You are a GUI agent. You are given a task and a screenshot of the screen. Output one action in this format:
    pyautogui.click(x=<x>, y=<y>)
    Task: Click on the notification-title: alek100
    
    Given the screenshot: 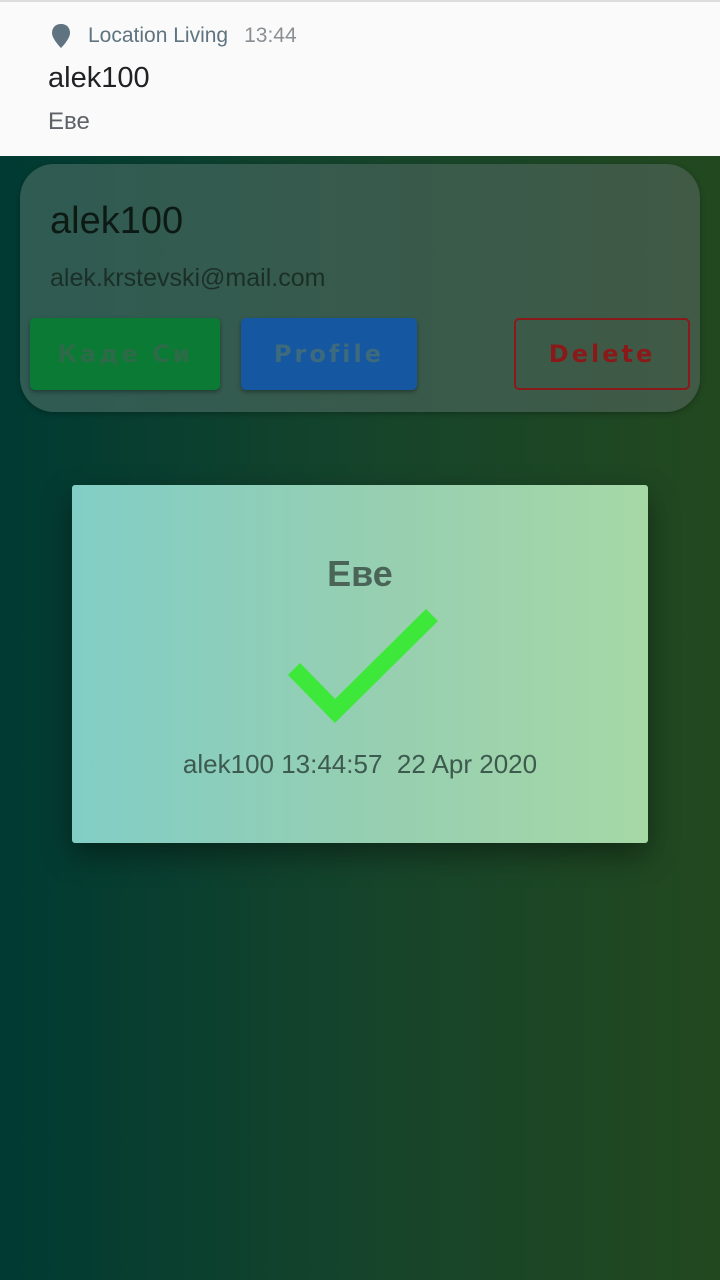 What is the action you would take?
    pyautogui.click(x=99, y=78)
    